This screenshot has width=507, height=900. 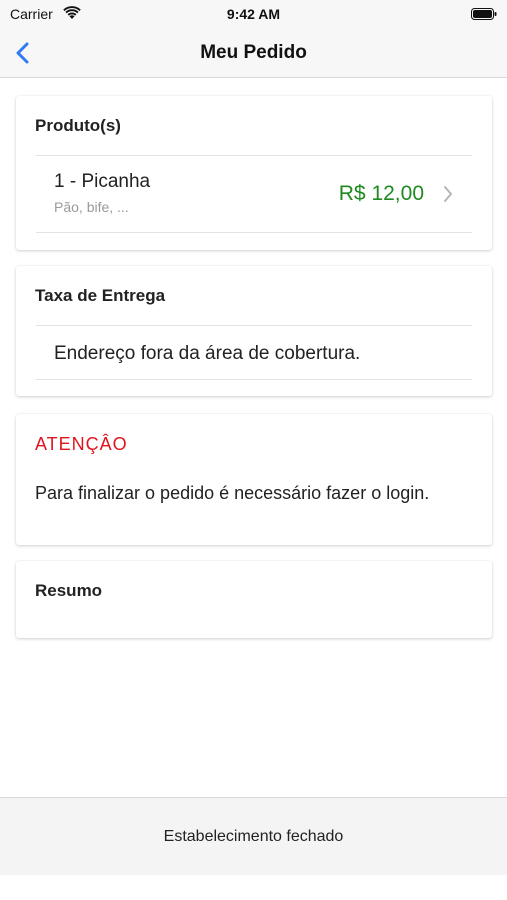 What do you see at coordinates (78, 125) in the screenshot?
I see `products-title: Produto(s)` at bounding box center [78, 125].